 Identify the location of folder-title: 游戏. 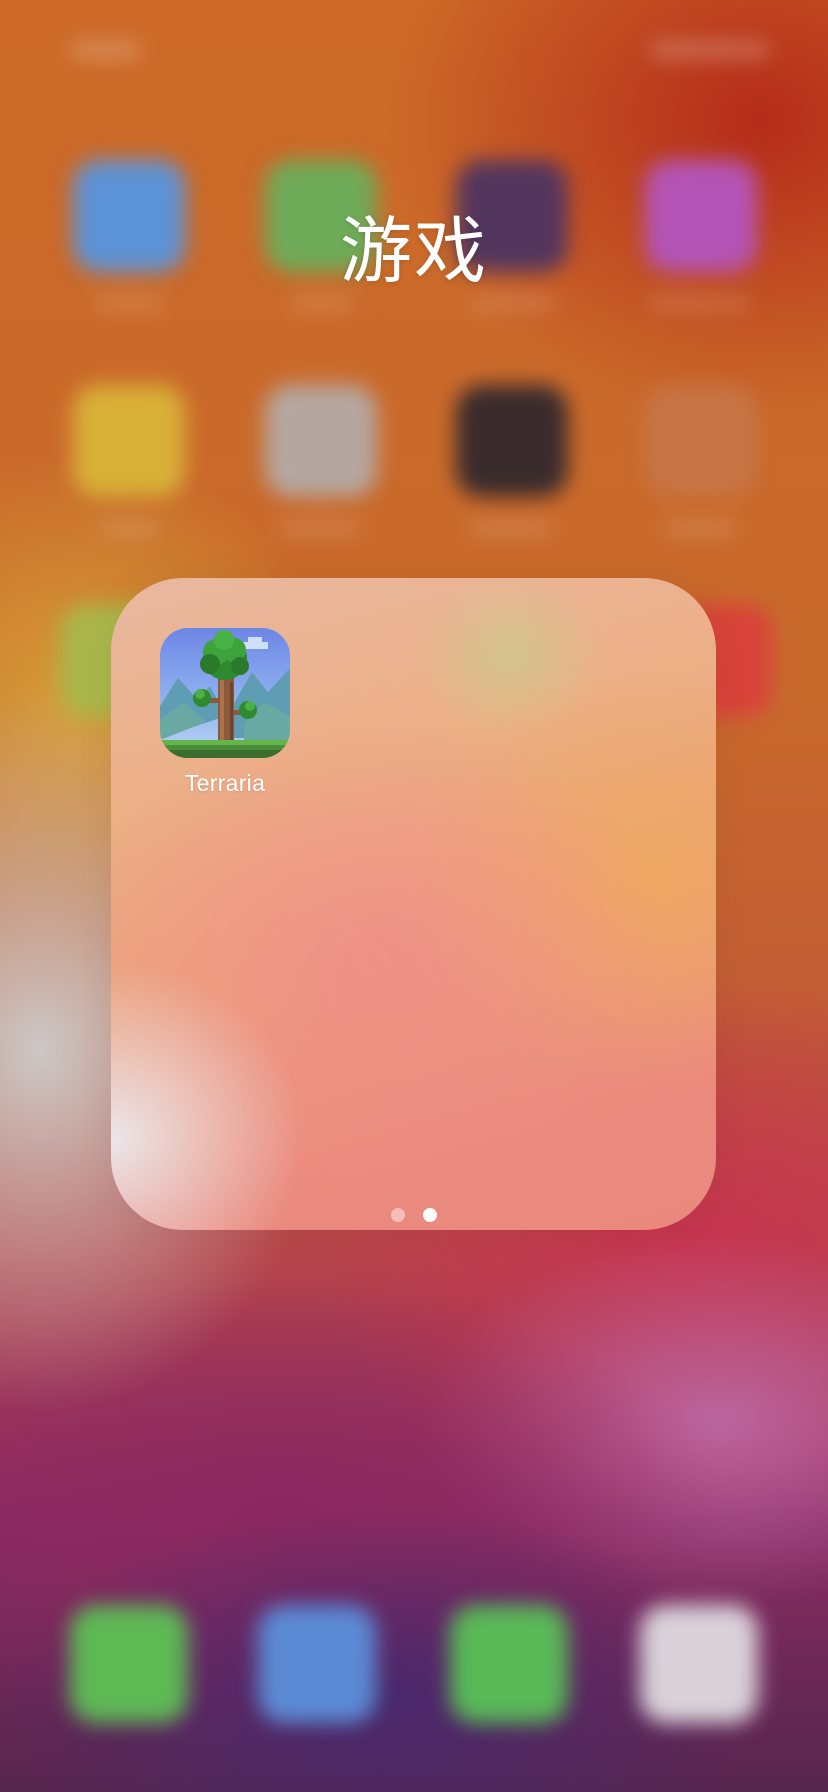
(414, 244).